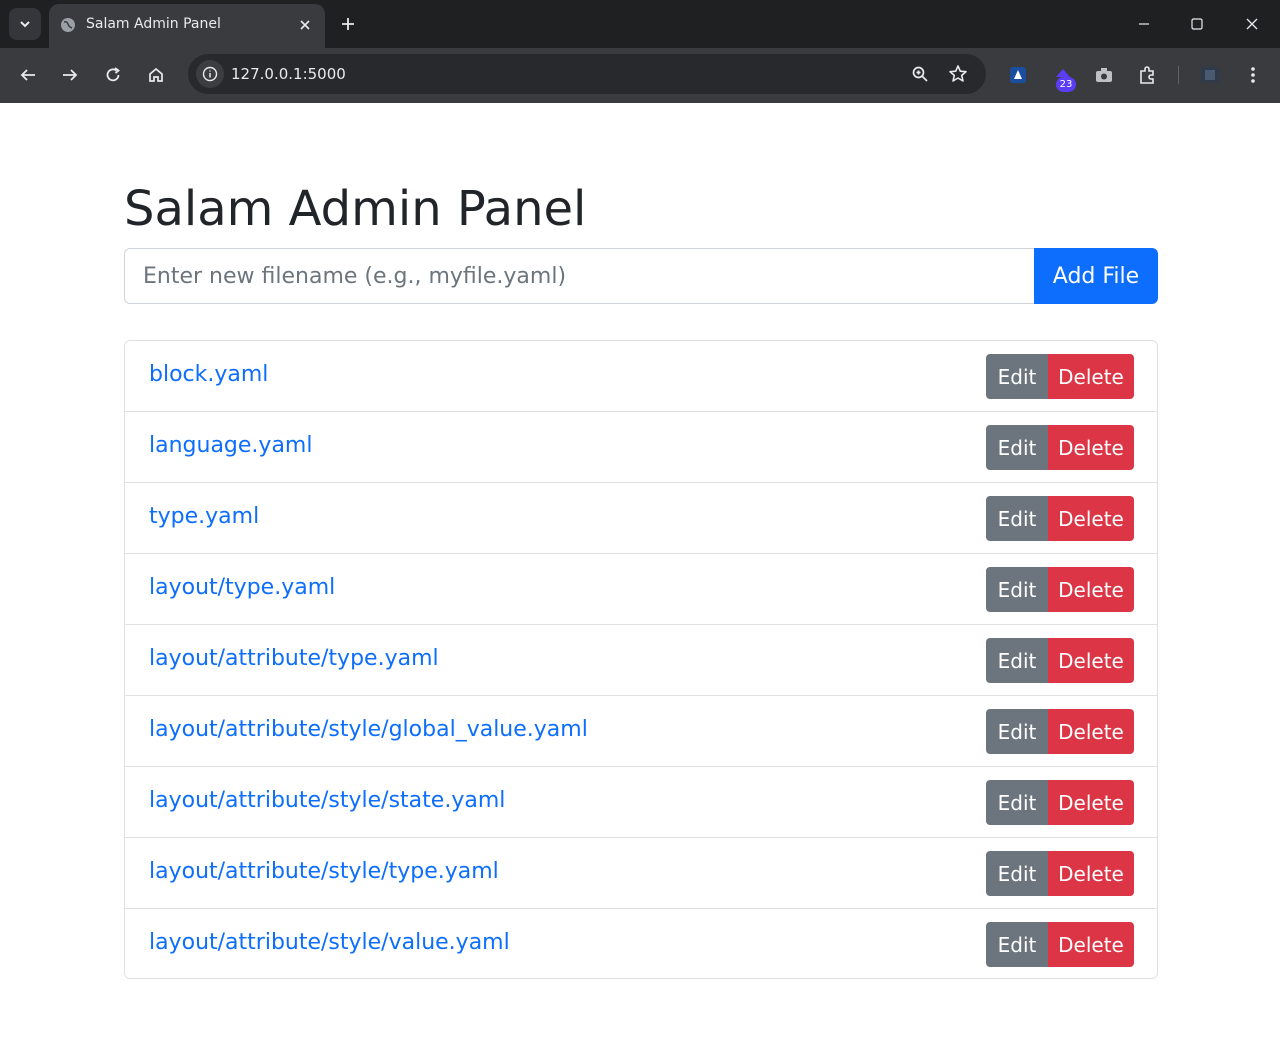  What do you see at coordinates (587, 74) in the screenshot?
I see `address-bar: 127.0.0.1:5000` at bounding box center [587, 74].